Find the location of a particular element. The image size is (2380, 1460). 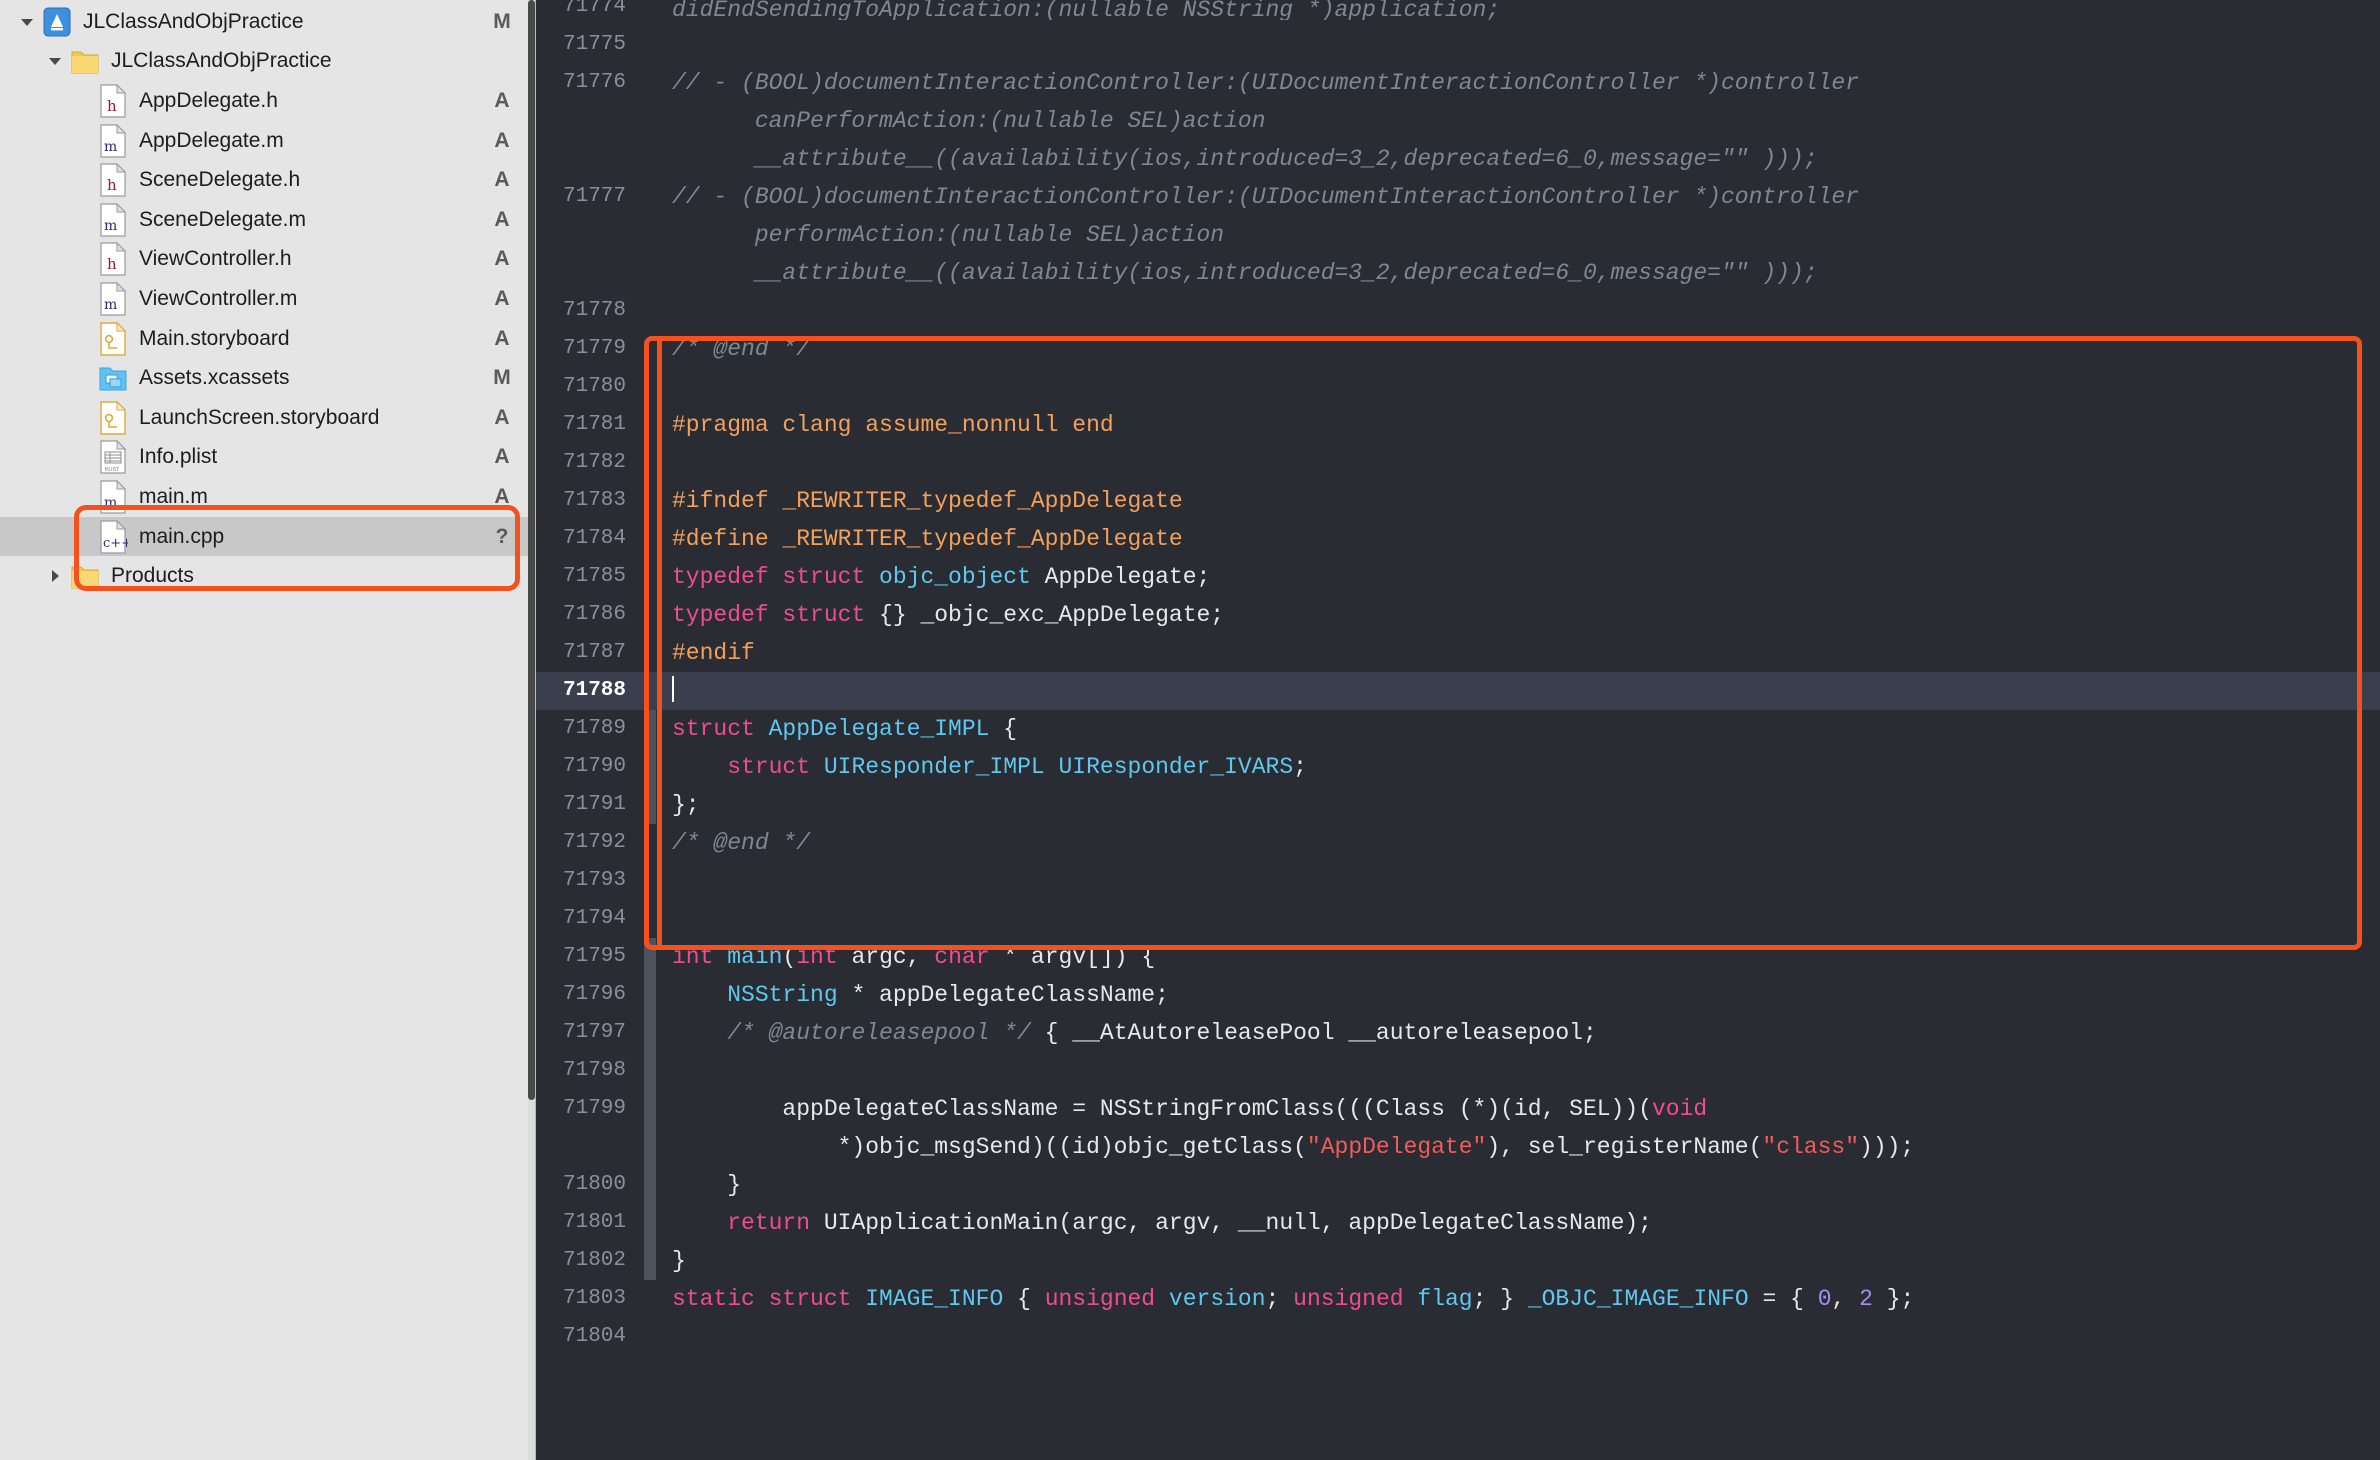

code-line: 71804 is located at coordinates (1458, 1337).